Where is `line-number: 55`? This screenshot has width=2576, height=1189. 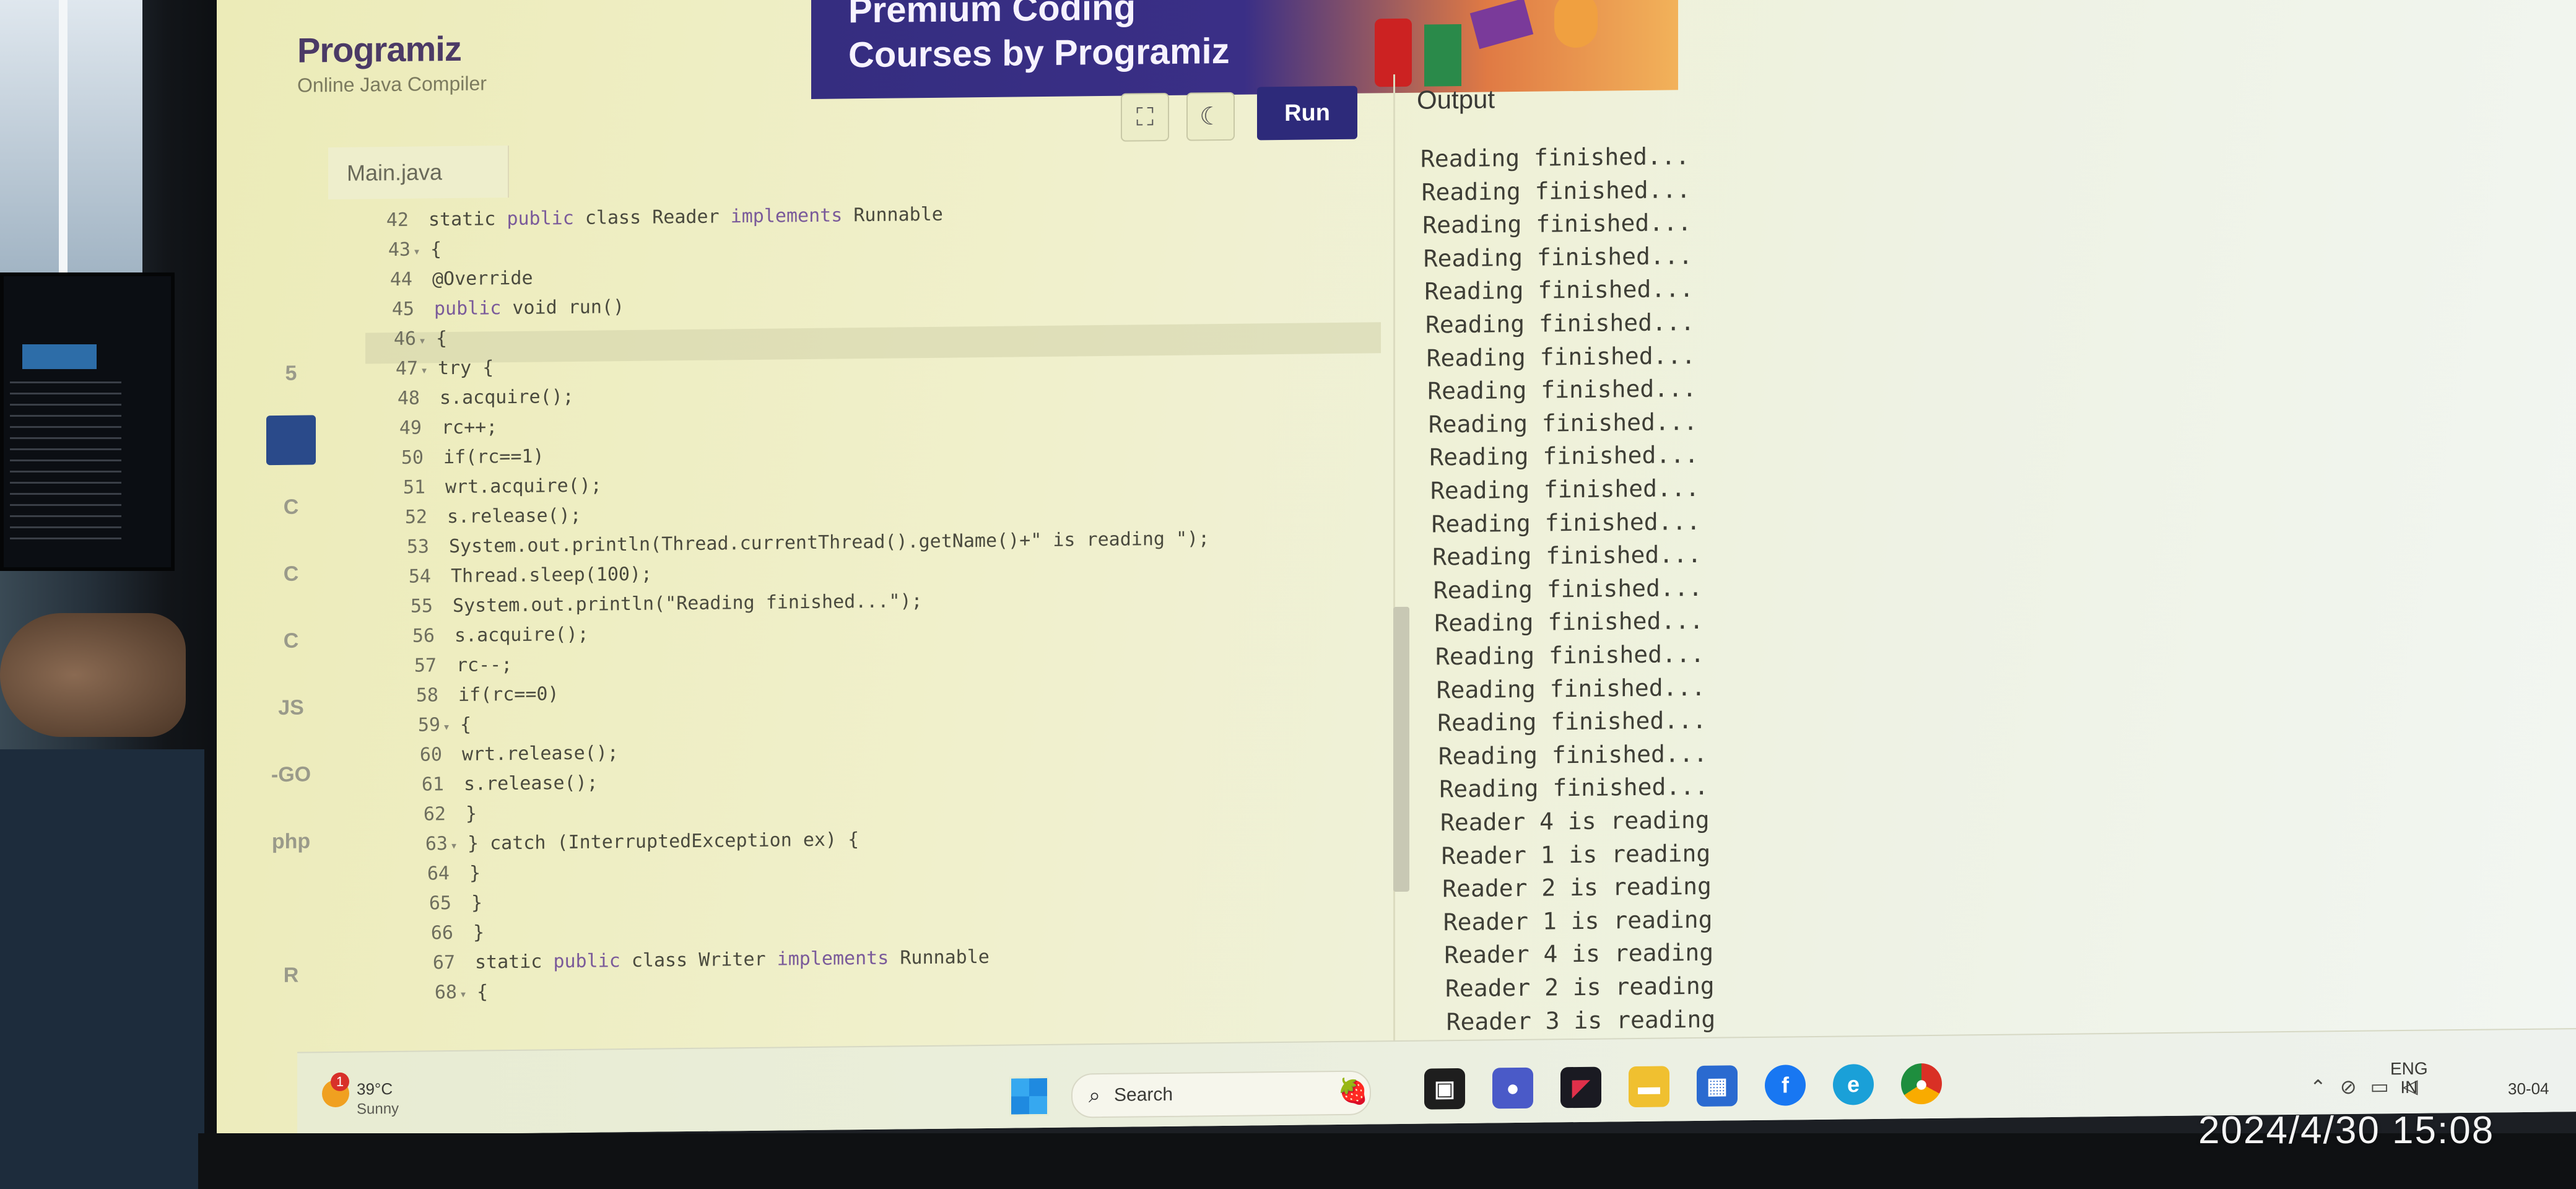
line-number: 55 is located at coordinates (421, 606).